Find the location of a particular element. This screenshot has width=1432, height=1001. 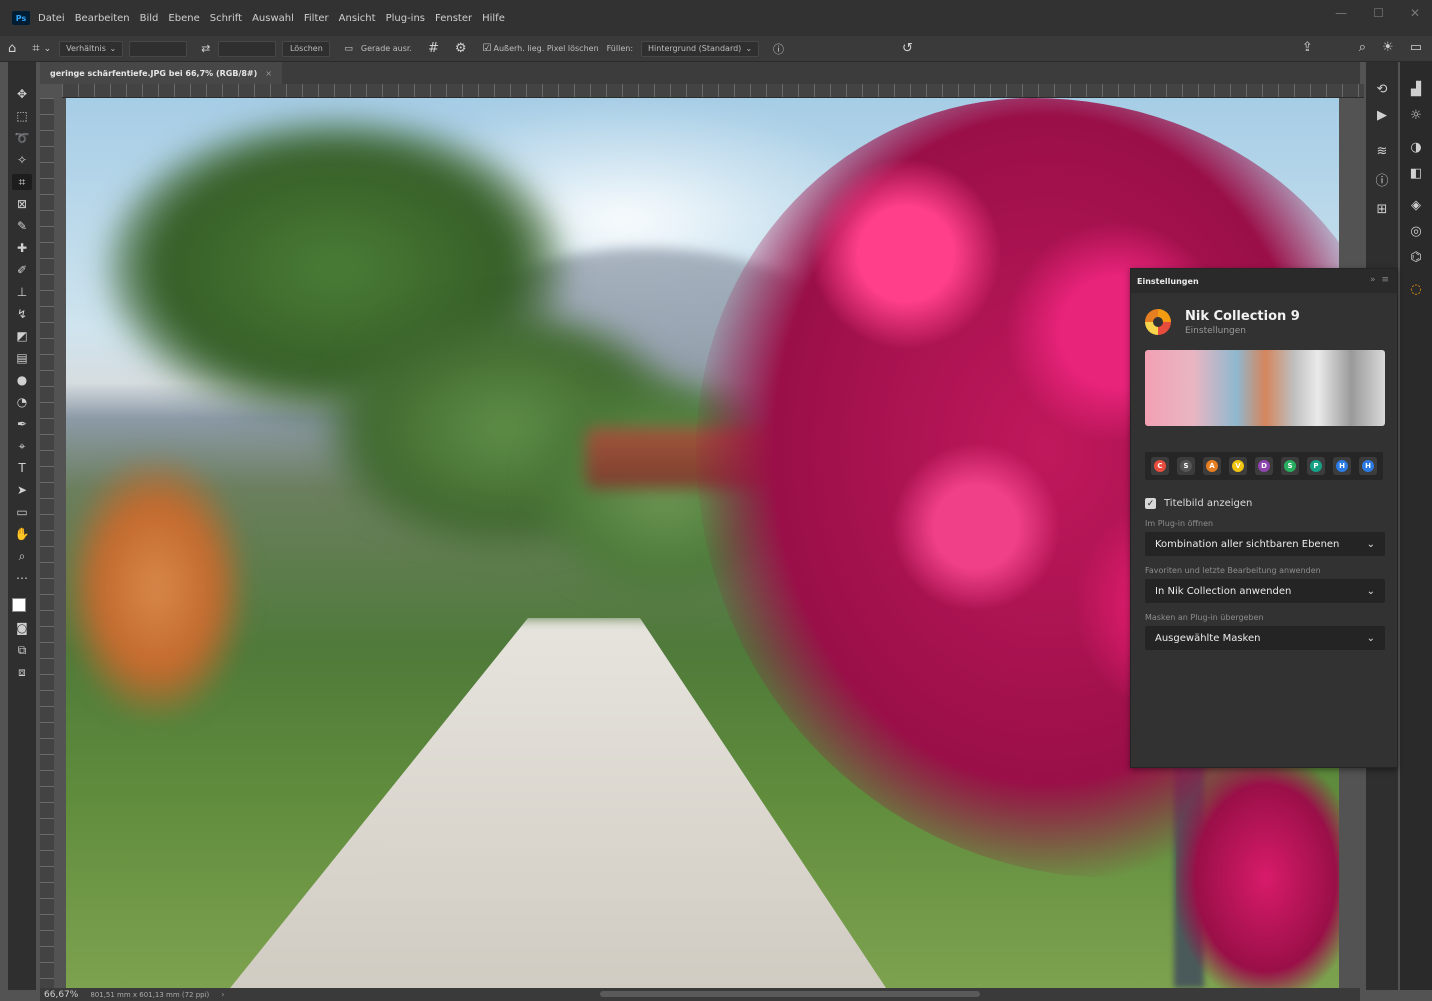

quick-mask-icon: ◙ is located at coordinates (22, 628).